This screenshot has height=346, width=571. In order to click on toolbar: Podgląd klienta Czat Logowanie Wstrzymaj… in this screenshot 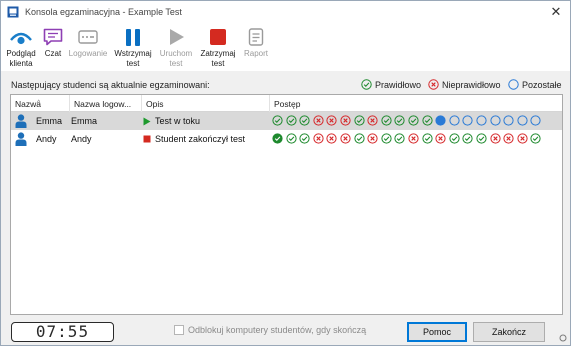, I will do `click(285, 47)`.